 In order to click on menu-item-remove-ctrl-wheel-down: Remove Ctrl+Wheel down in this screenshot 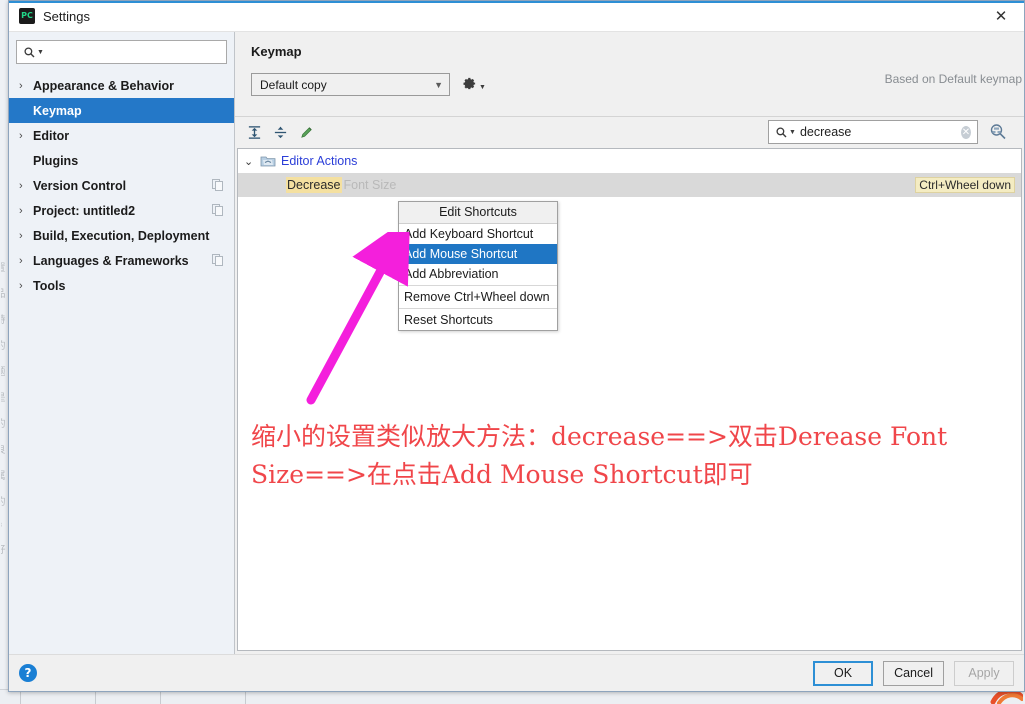, I will do `click(478, 297)`.